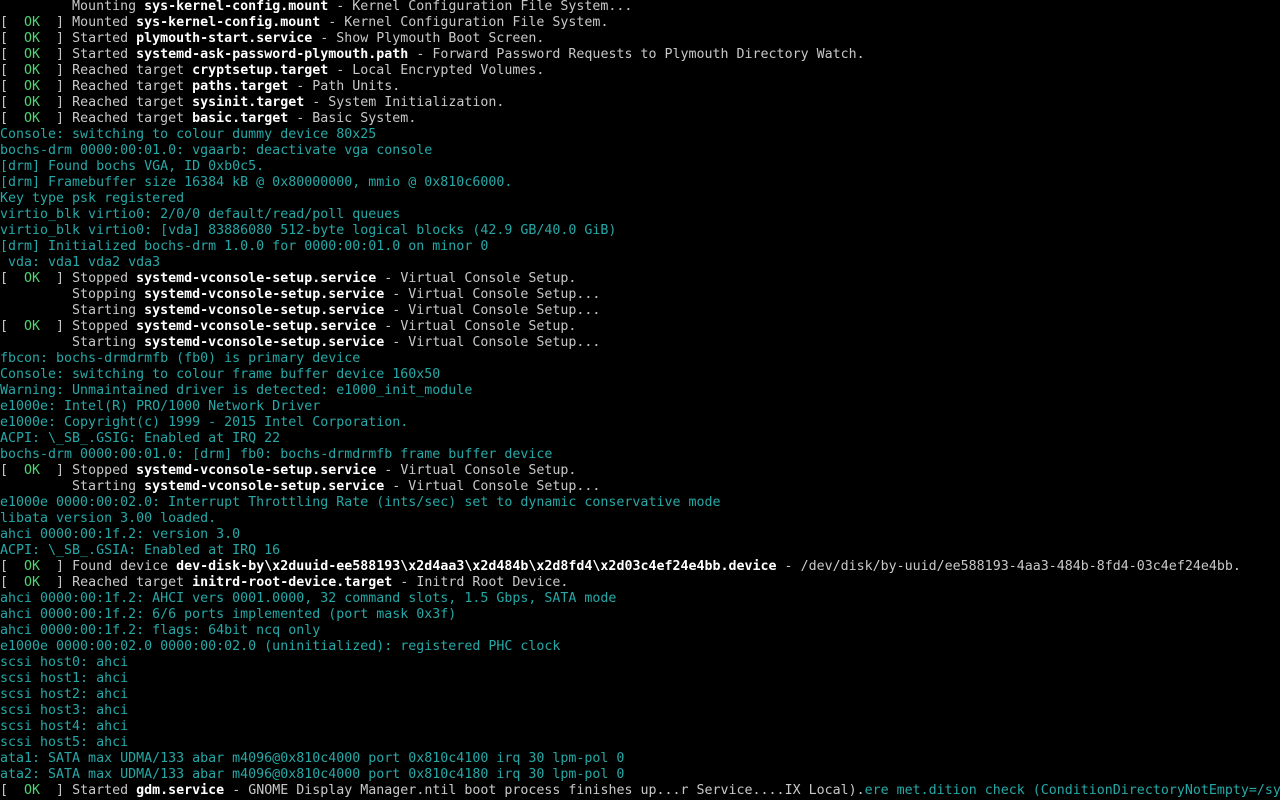 This screenshot has height=800, width=1280. Describe the element at coordinates (64, 678) in the screenshot. I see `kernel-message: scsi host1: ahci` at that location.